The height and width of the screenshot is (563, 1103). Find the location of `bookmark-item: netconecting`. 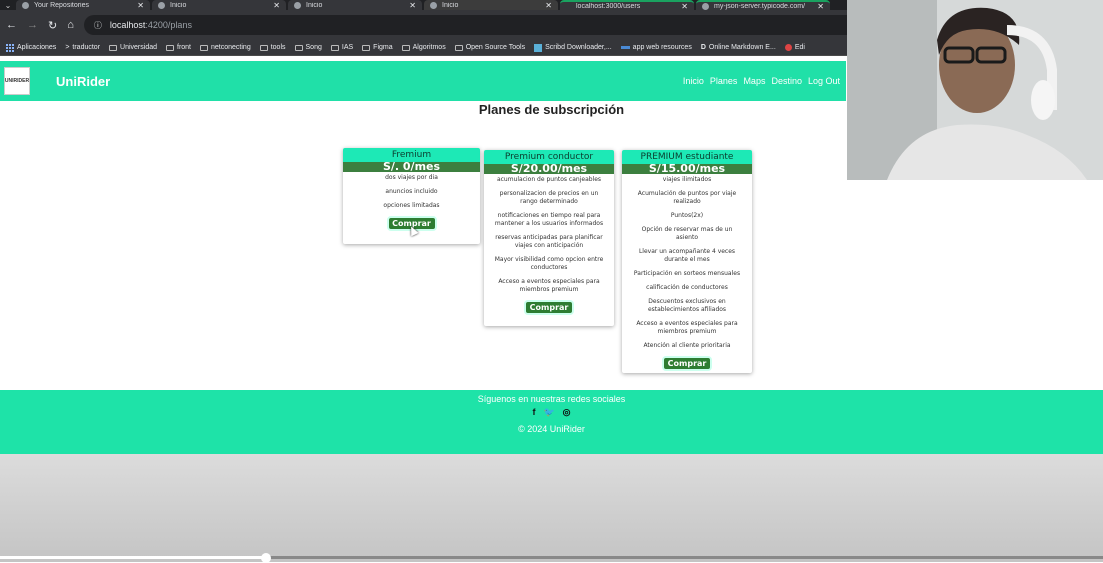

bookmark-item: netconecting is located at coordinates (225, 47).